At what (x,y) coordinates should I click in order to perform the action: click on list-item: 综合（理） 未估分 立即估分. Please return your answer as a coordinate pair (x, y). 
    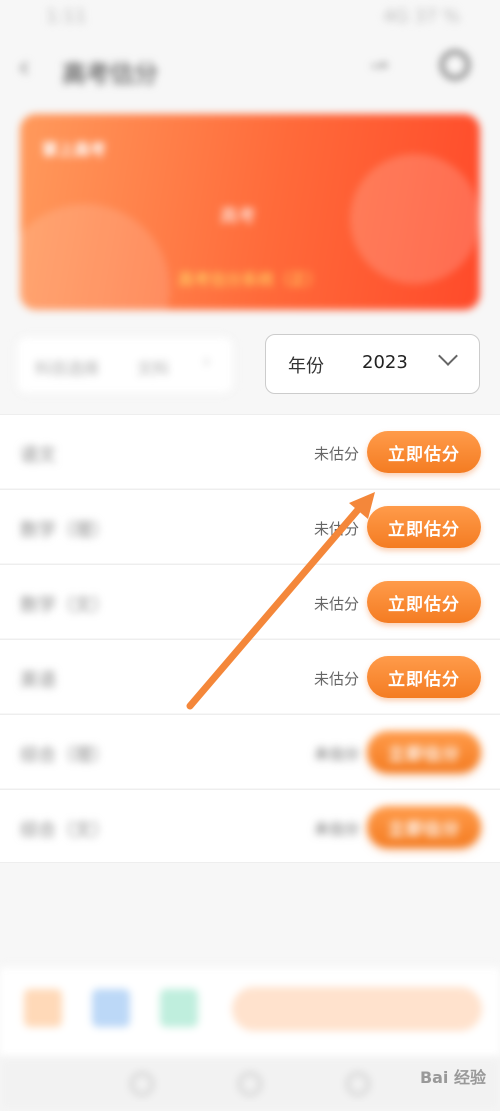
    Looking at the image, I should click on (250, 751).